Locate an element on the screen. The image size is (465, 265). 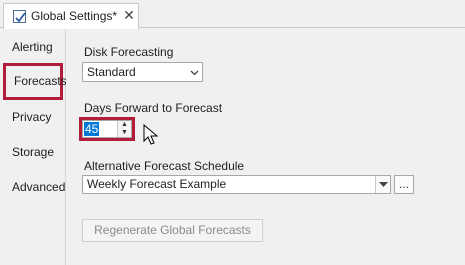
tab-global-settings: Global Settings* ✕ is located at coordinates (71, 16).